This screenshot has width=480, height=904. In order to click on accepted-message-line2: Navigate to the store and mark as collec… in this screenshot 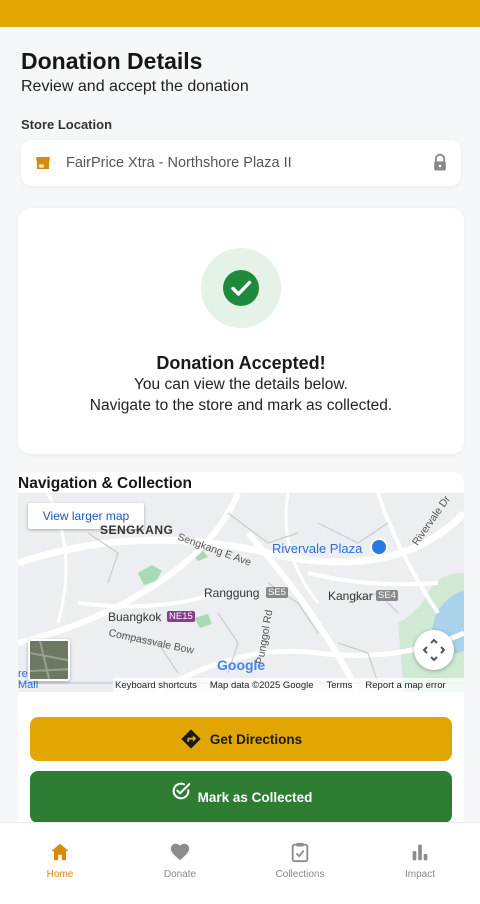, I will do `click(241, 405)`.